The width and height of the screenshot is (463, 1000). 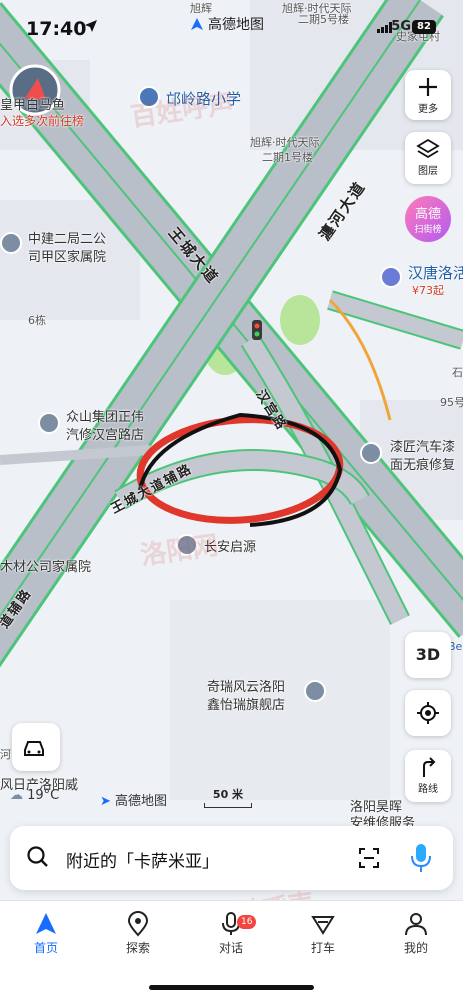 I want to click on tab-me: 我的, so click(x=416, y=933).